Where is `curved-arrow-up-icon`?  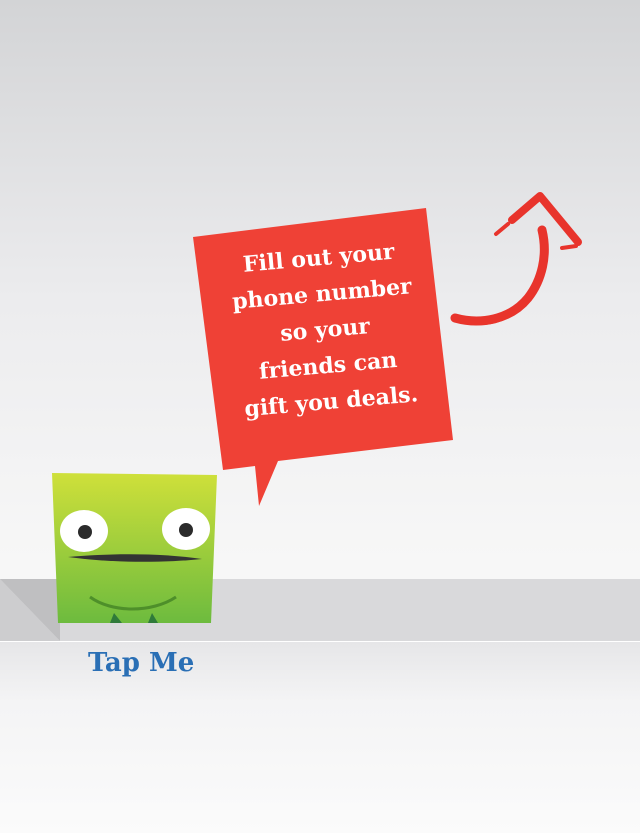 curved-arrow-up-icon is located at coordinates (516, 259).